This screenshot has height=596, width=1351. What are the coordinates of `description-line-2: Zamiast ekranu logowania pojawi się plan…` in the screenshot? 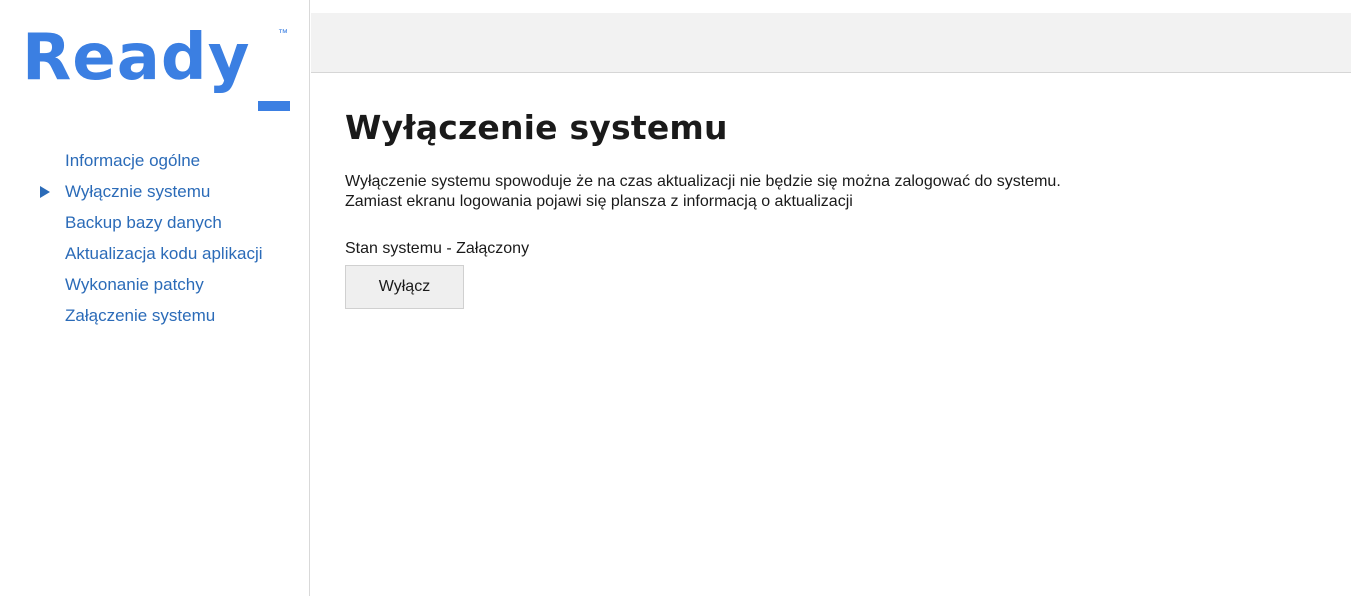 It's located at (599, 201).